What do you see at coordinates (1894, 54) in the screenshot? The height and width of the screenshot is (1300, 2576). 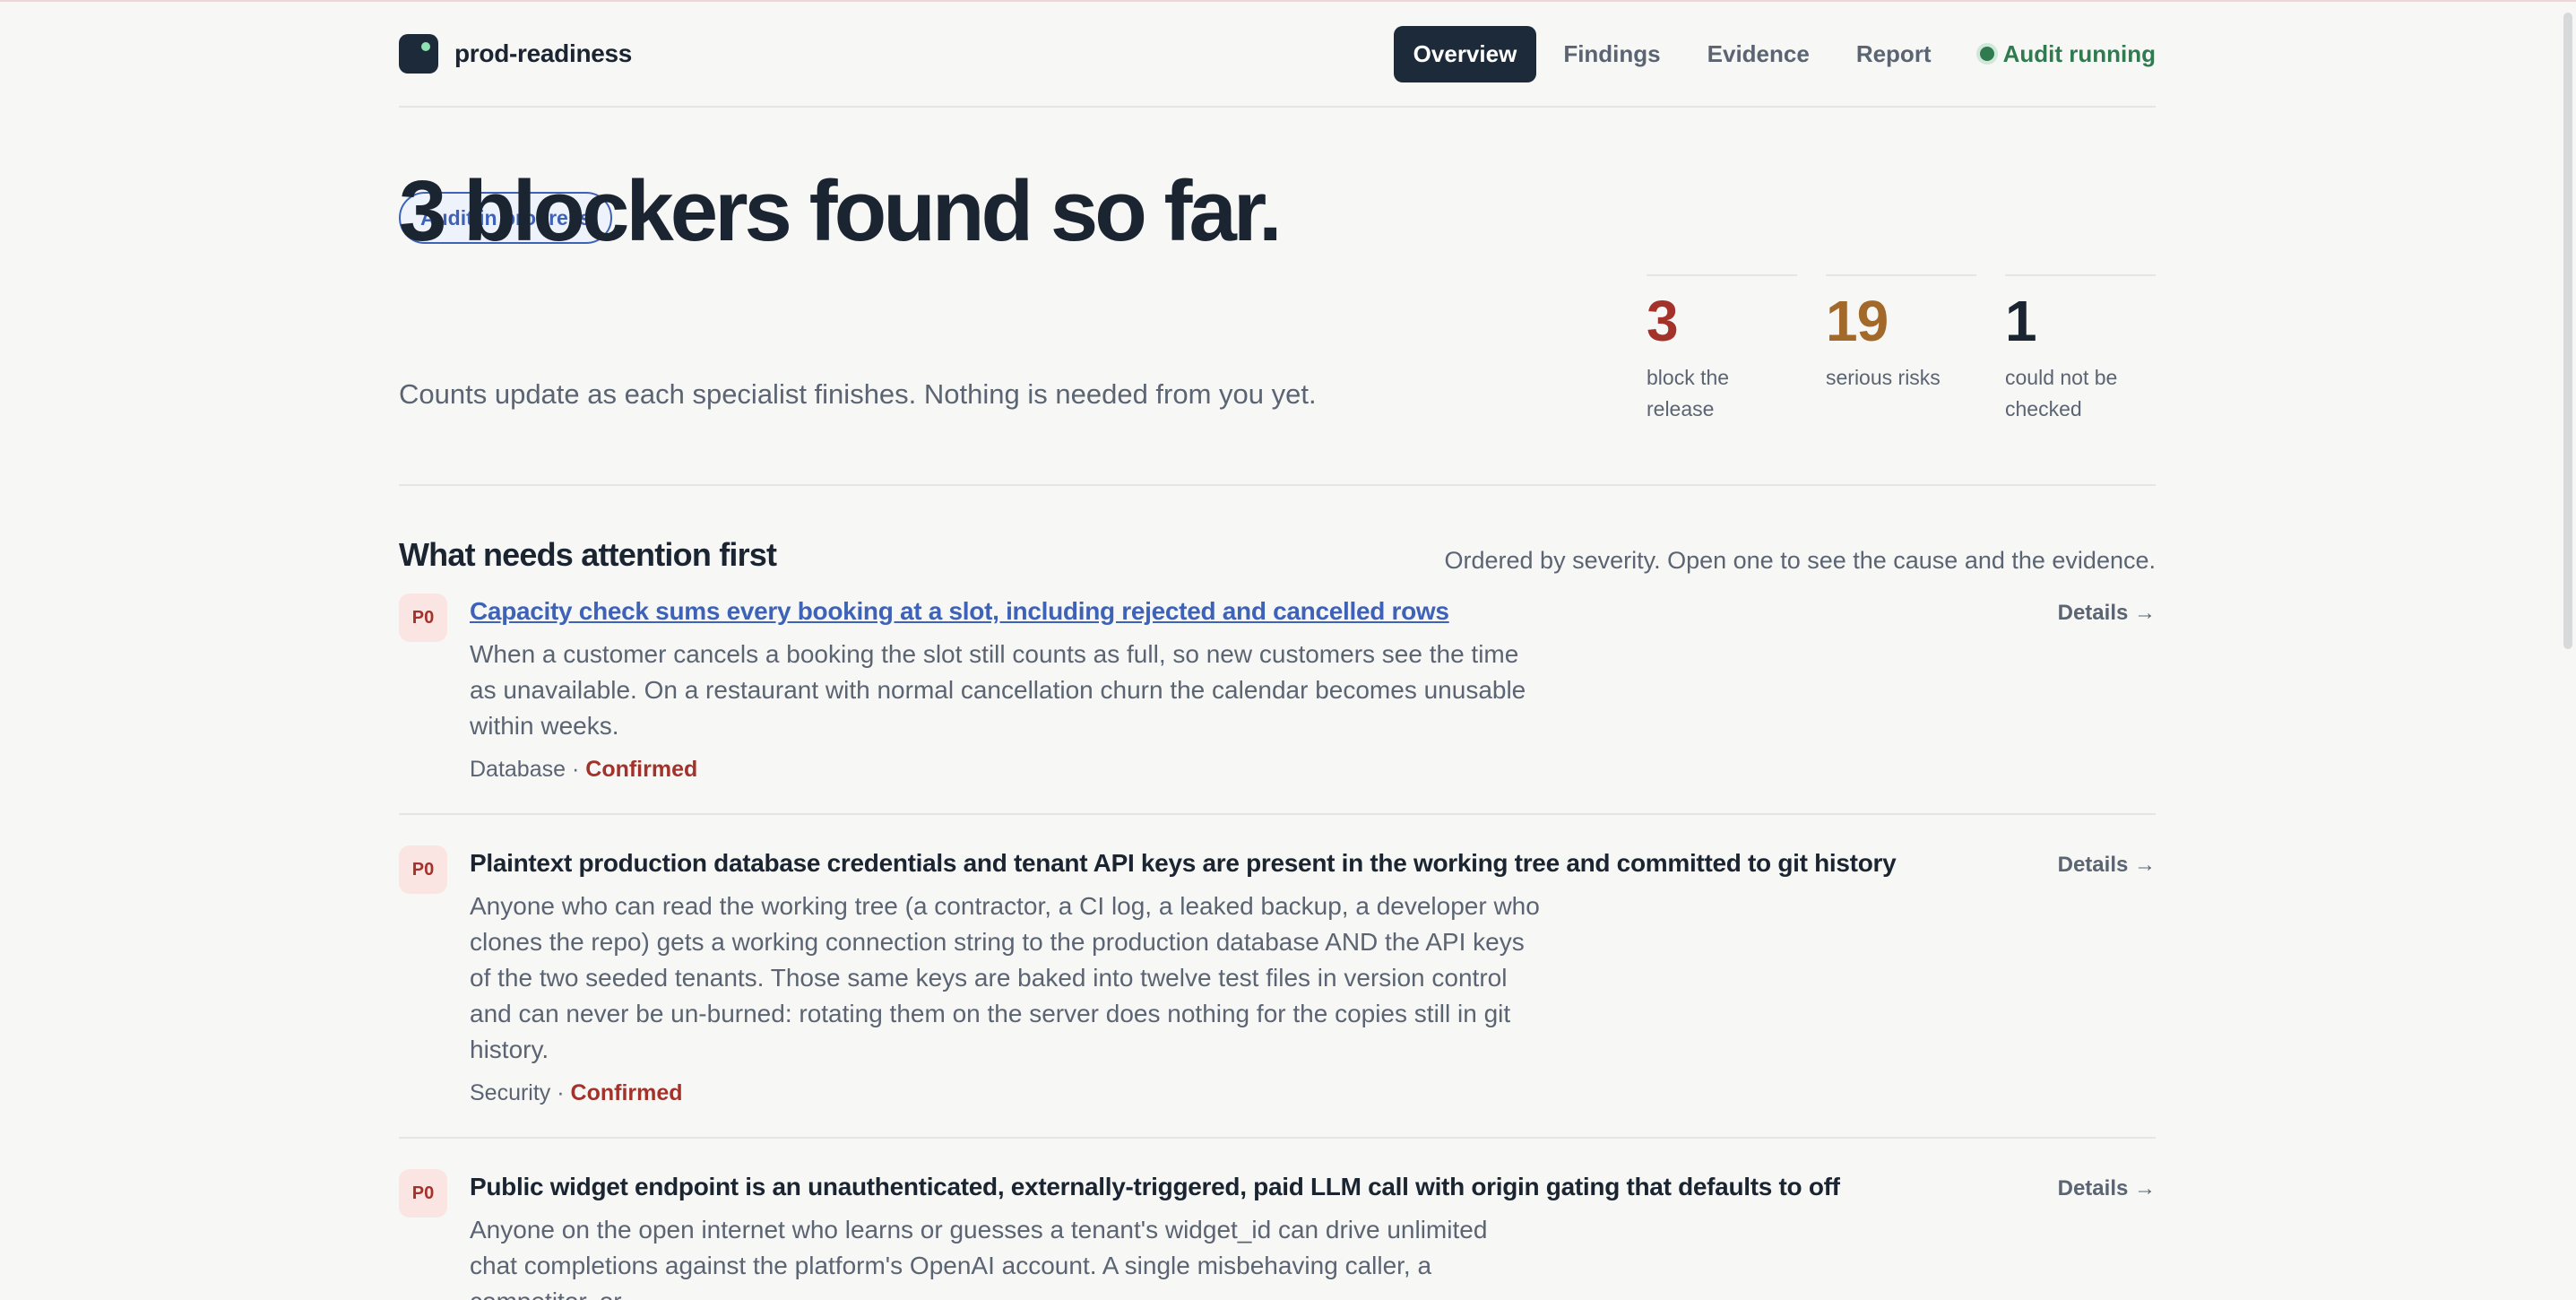 I see `tab-report: Report` at bounding box center [1894, 54].